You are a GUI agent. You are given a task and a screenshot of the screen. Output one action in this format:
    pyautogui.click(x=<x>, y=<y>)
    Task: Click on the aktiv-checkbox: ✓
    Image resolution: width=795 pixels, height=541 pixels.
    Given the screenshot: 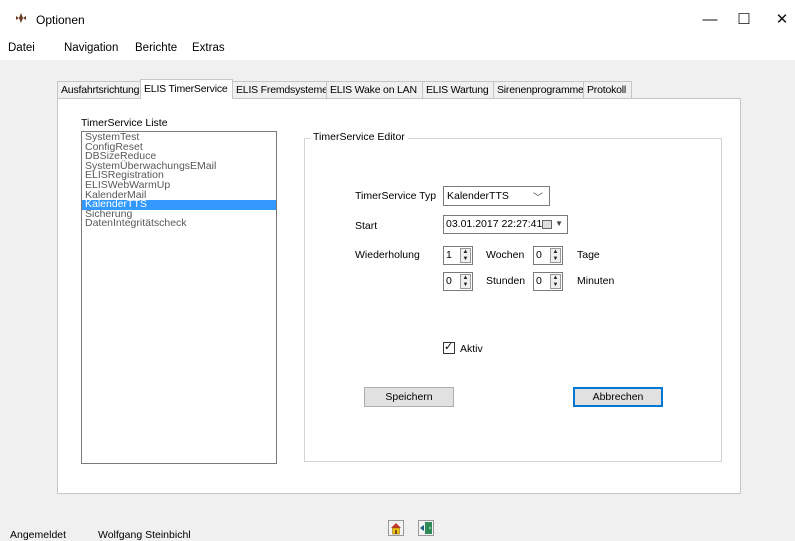 What is the action you would take?
    pyautogui.click(x=449, y=347)
    